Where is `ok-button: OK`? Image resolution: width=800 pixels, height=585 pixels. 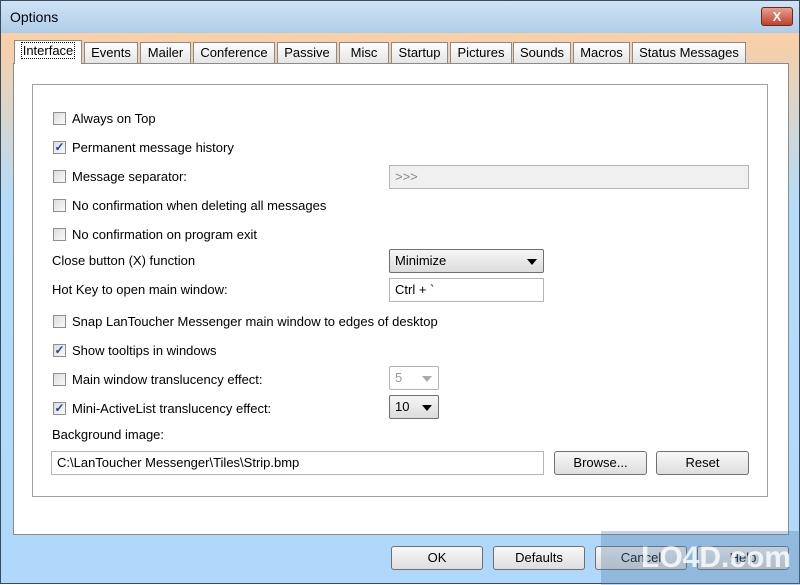
ok-button: OK is located at coordinates (437, 558).